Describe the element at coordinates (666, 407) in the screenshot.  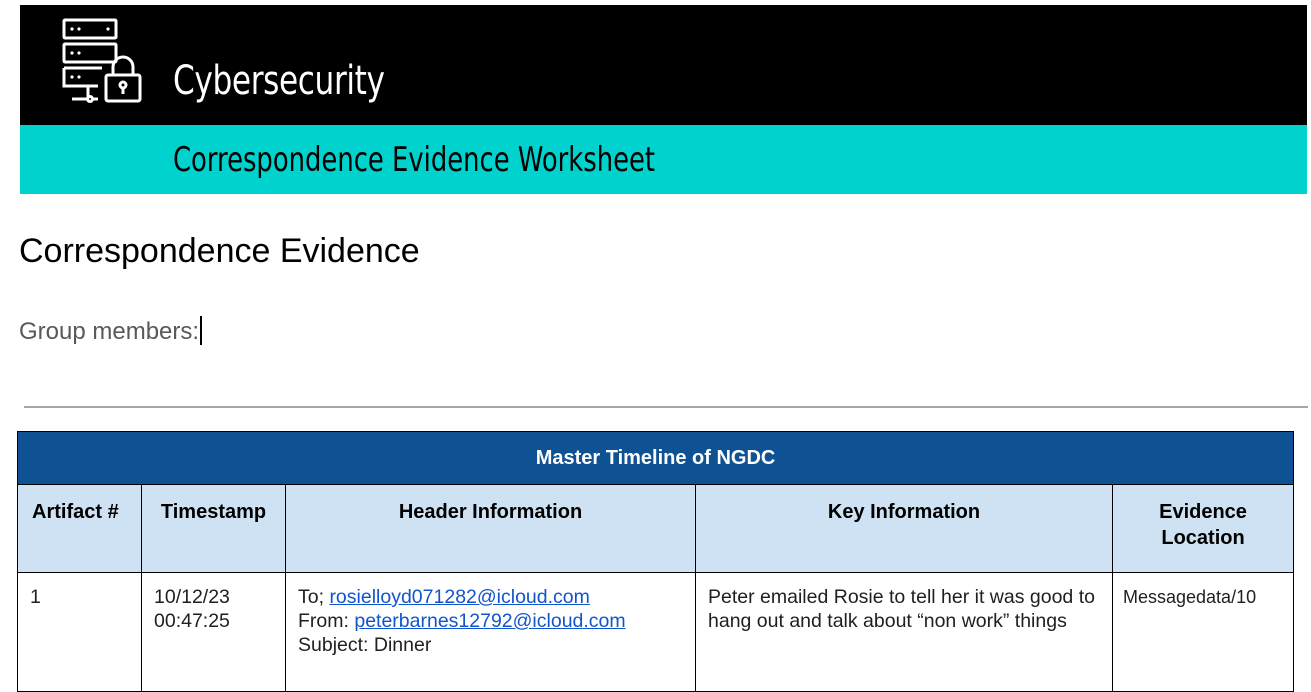
I see `horizontal-rule` at that location.